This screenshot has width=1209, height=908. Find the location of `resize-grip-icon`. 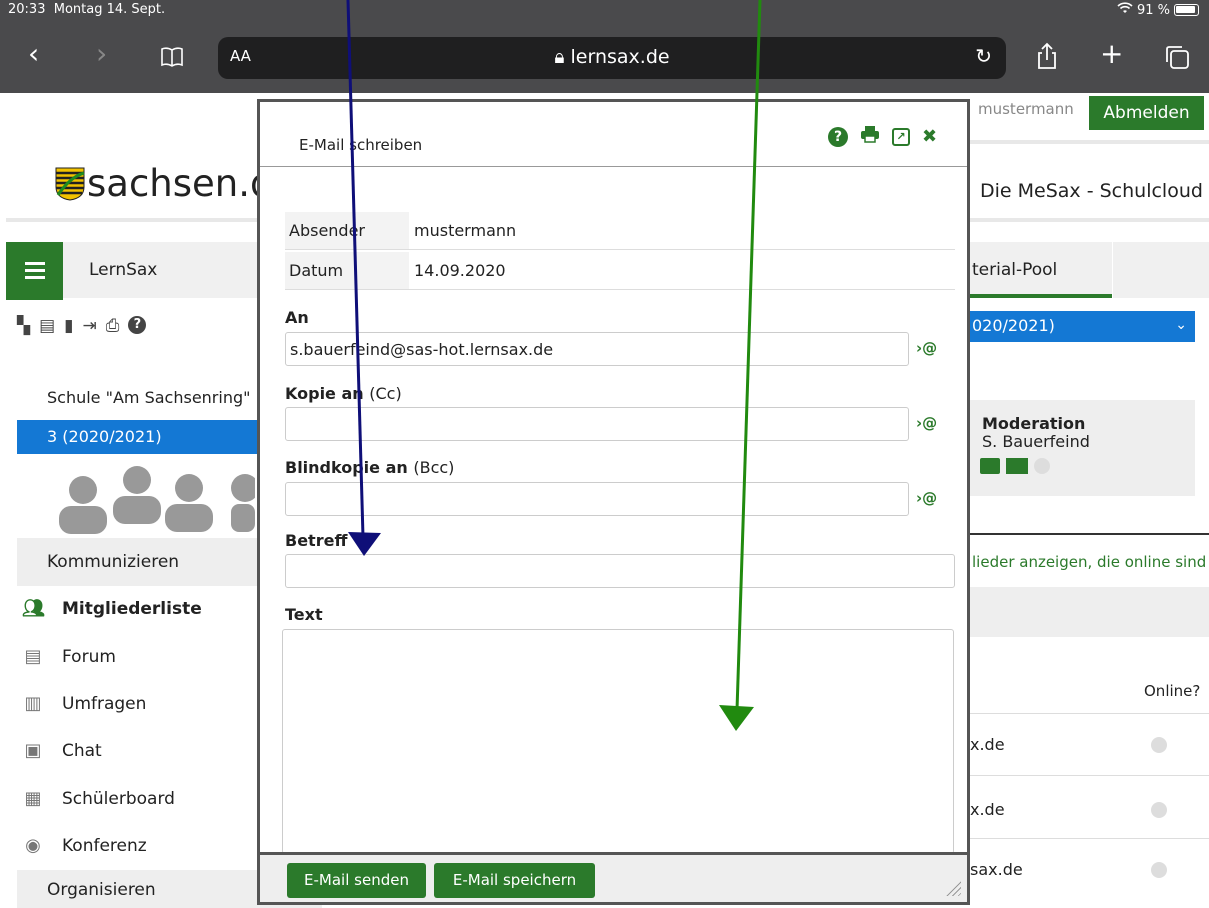

resize-grip-icon is located at coordinates (952, 887).